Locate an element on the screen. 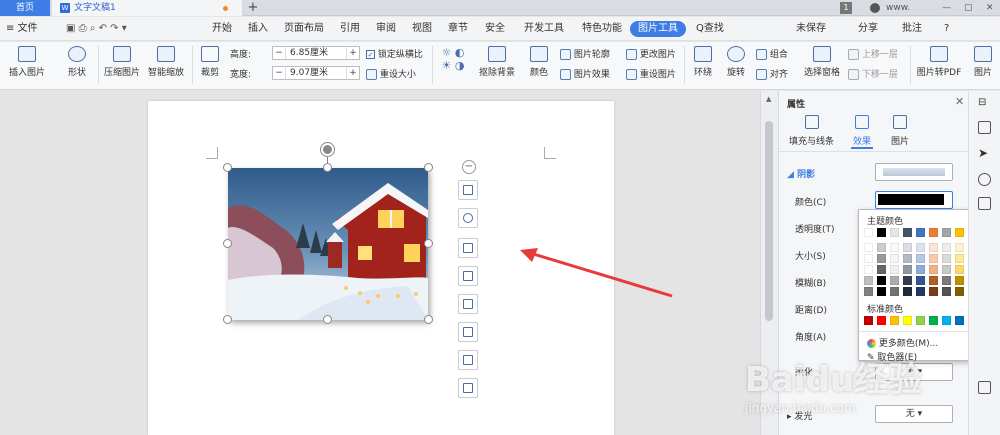 The height and width of the screenshot is (435, 1000). panel-divider is located at coordinates (874, 151).